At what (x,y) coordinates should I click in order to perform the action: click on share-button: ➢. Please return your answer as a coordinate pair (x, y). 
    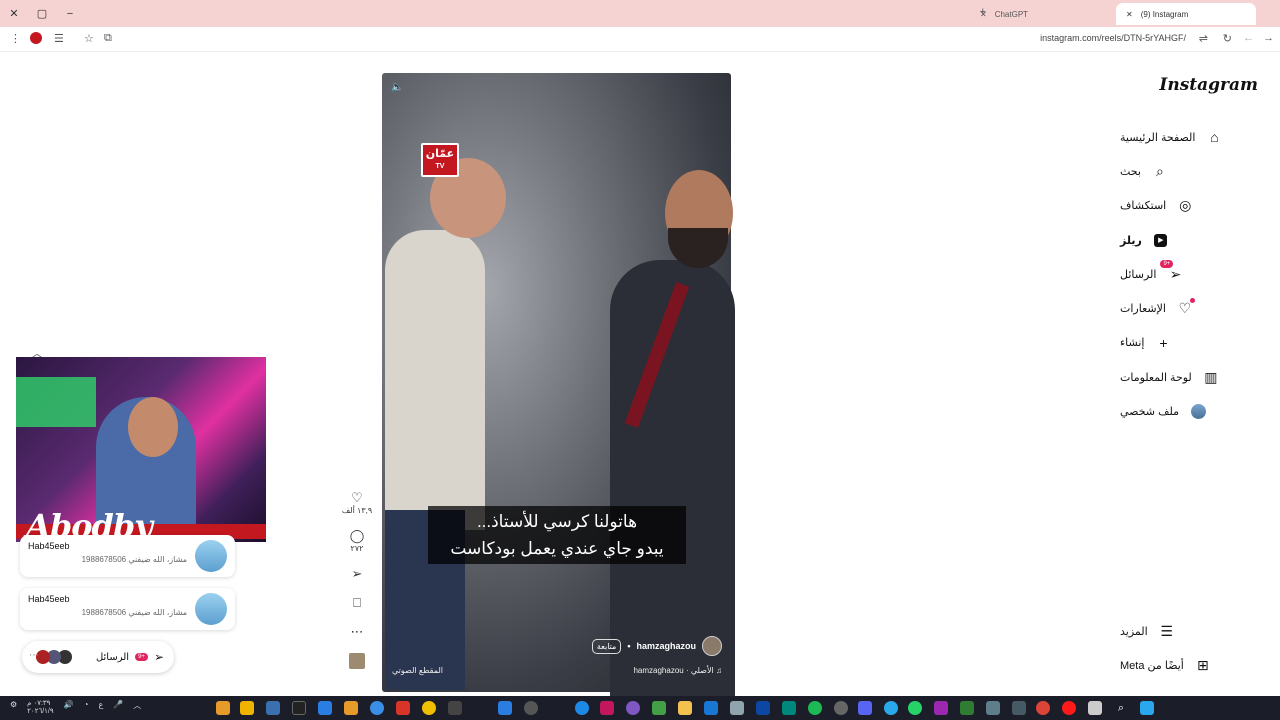
    Looking at the image, I should click on (357, 574).